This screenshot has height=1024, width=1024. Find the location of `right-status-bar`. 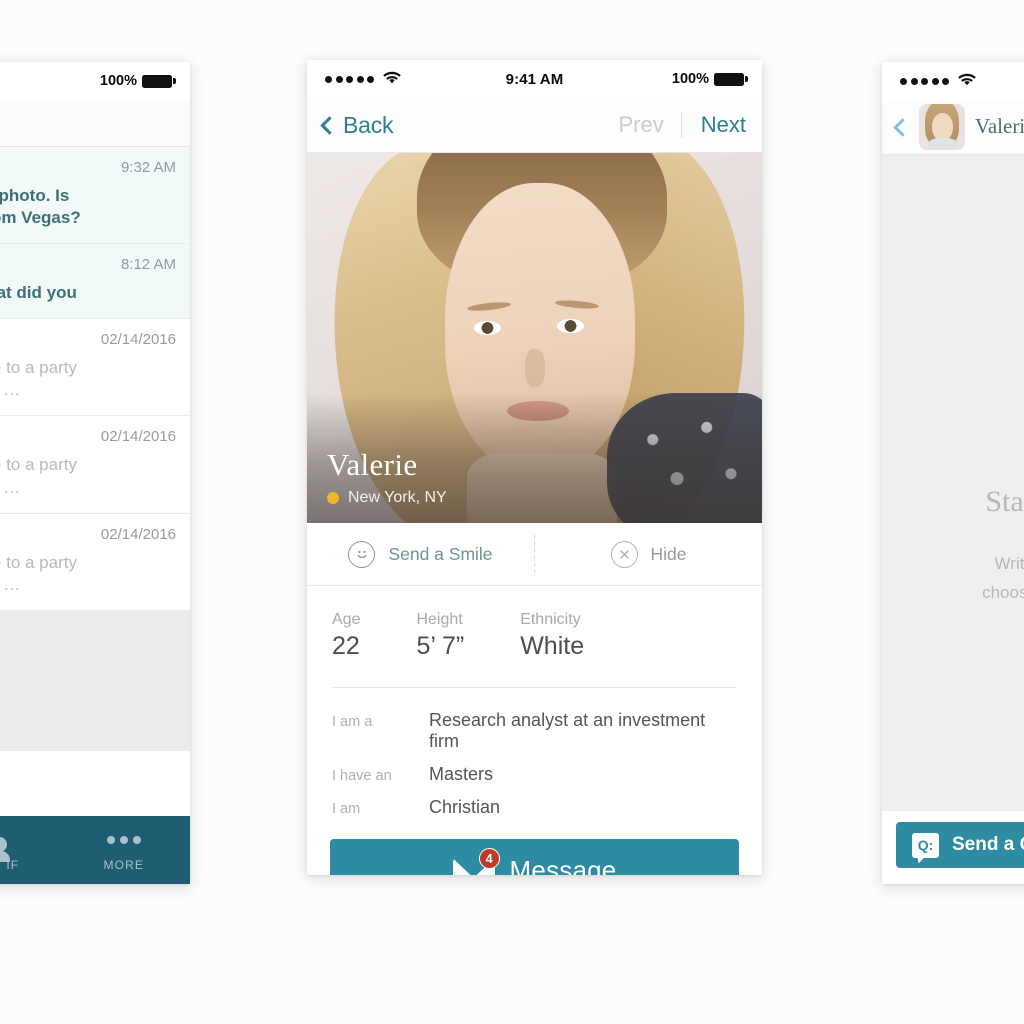

right-status-bar is located at coordinates (953, 81).